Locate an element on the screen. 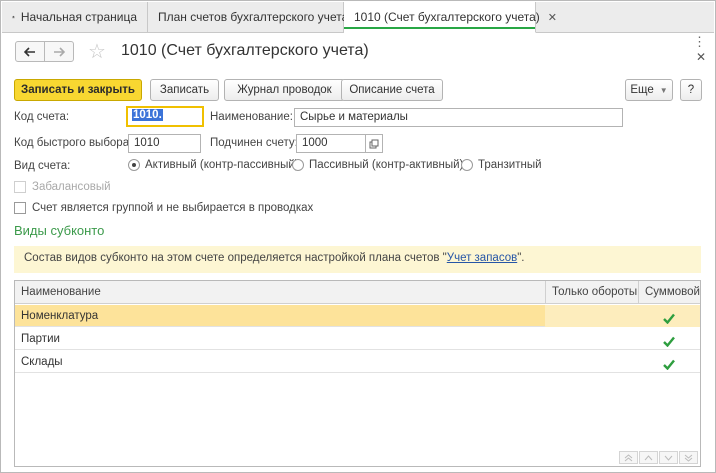  name-label: Наименование: is located at coordinates (251, 117).